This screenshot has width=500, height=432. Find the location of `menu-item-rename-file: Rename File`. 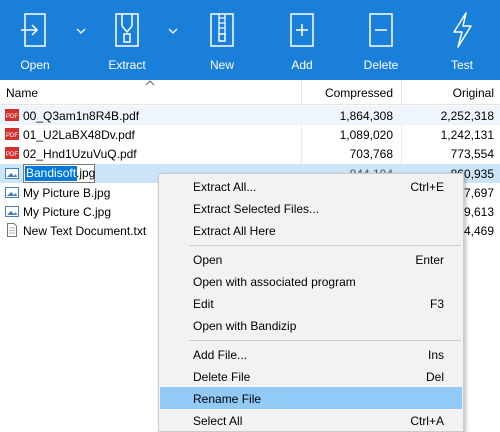

menu-item-rename-file: Rename File is located at coordinates (311, 398).